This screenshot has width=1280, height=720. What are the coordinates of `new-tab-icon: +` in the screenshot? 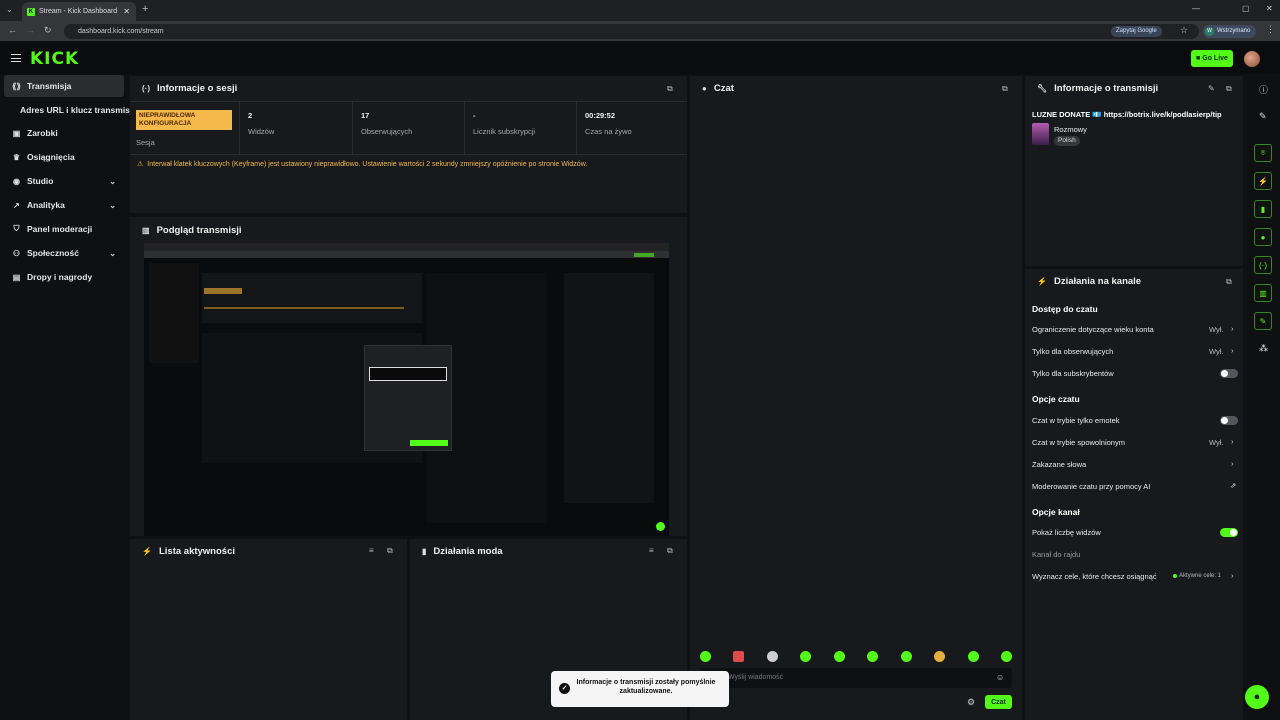 It's located at (145, 9).